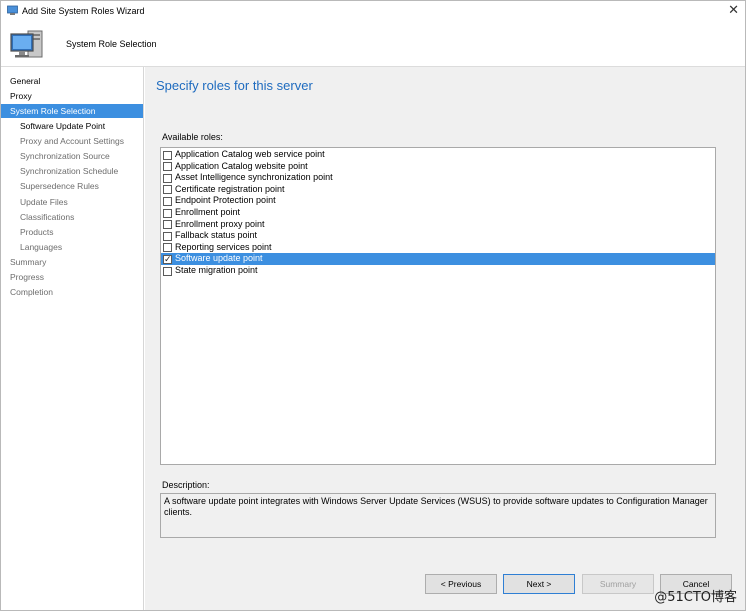 The image size is (746, 611). I want to click on nav-item-proxy: Proxy, so click(72, 96).